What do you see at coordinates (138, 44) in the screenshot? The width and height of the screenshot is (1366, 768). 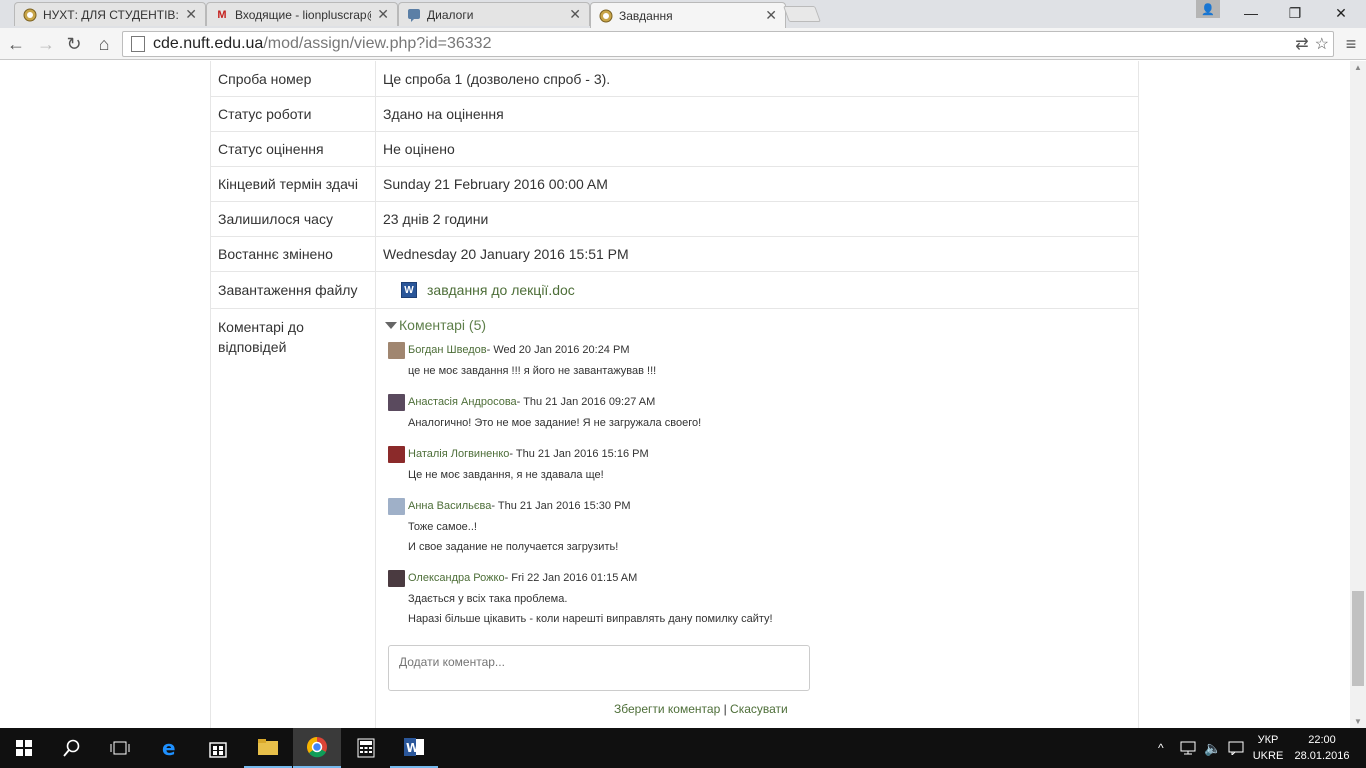 I see `page-icon` at bounding box center [138, 44].